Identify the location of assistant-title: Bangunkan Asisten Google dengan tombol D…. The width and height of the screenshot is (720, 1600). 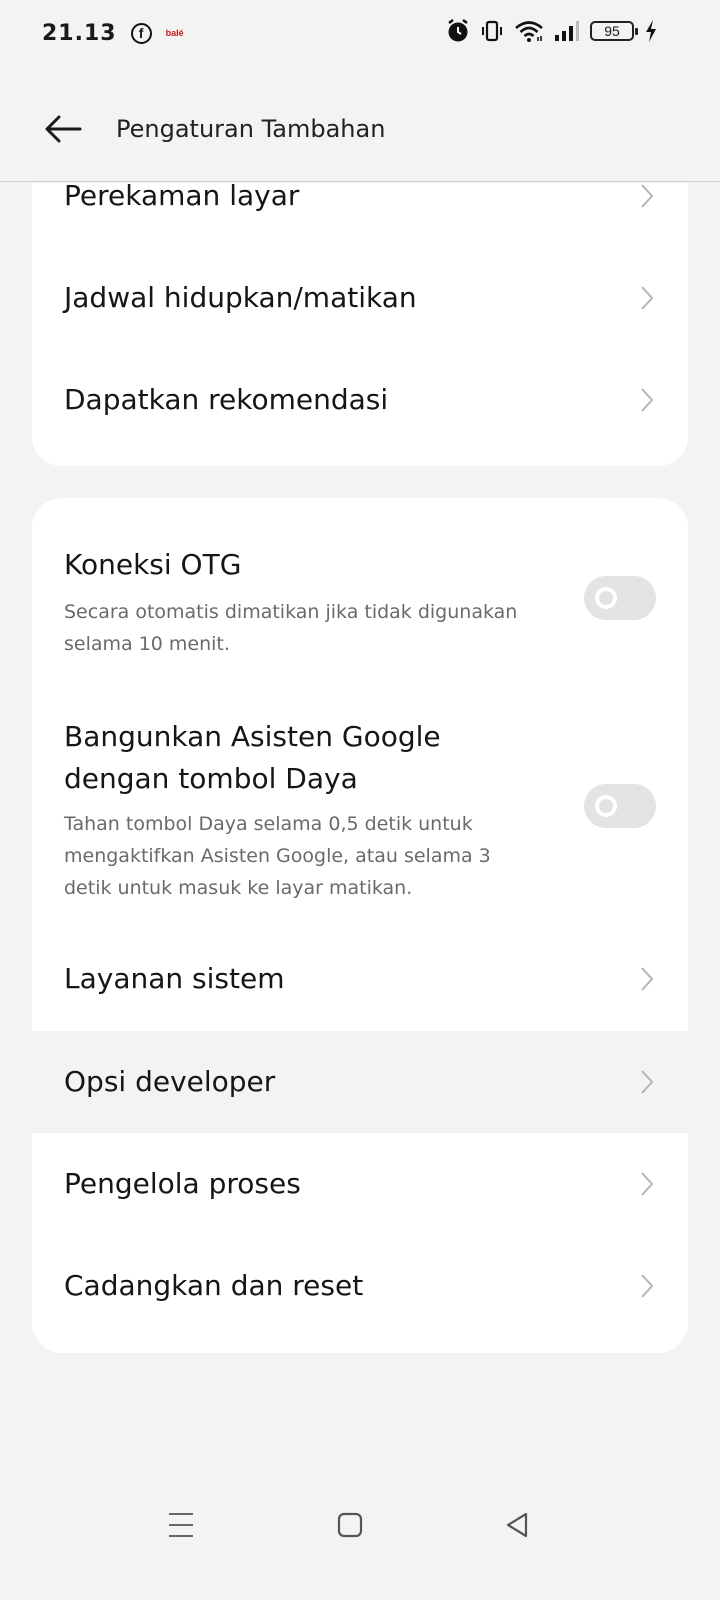
(252, 757).